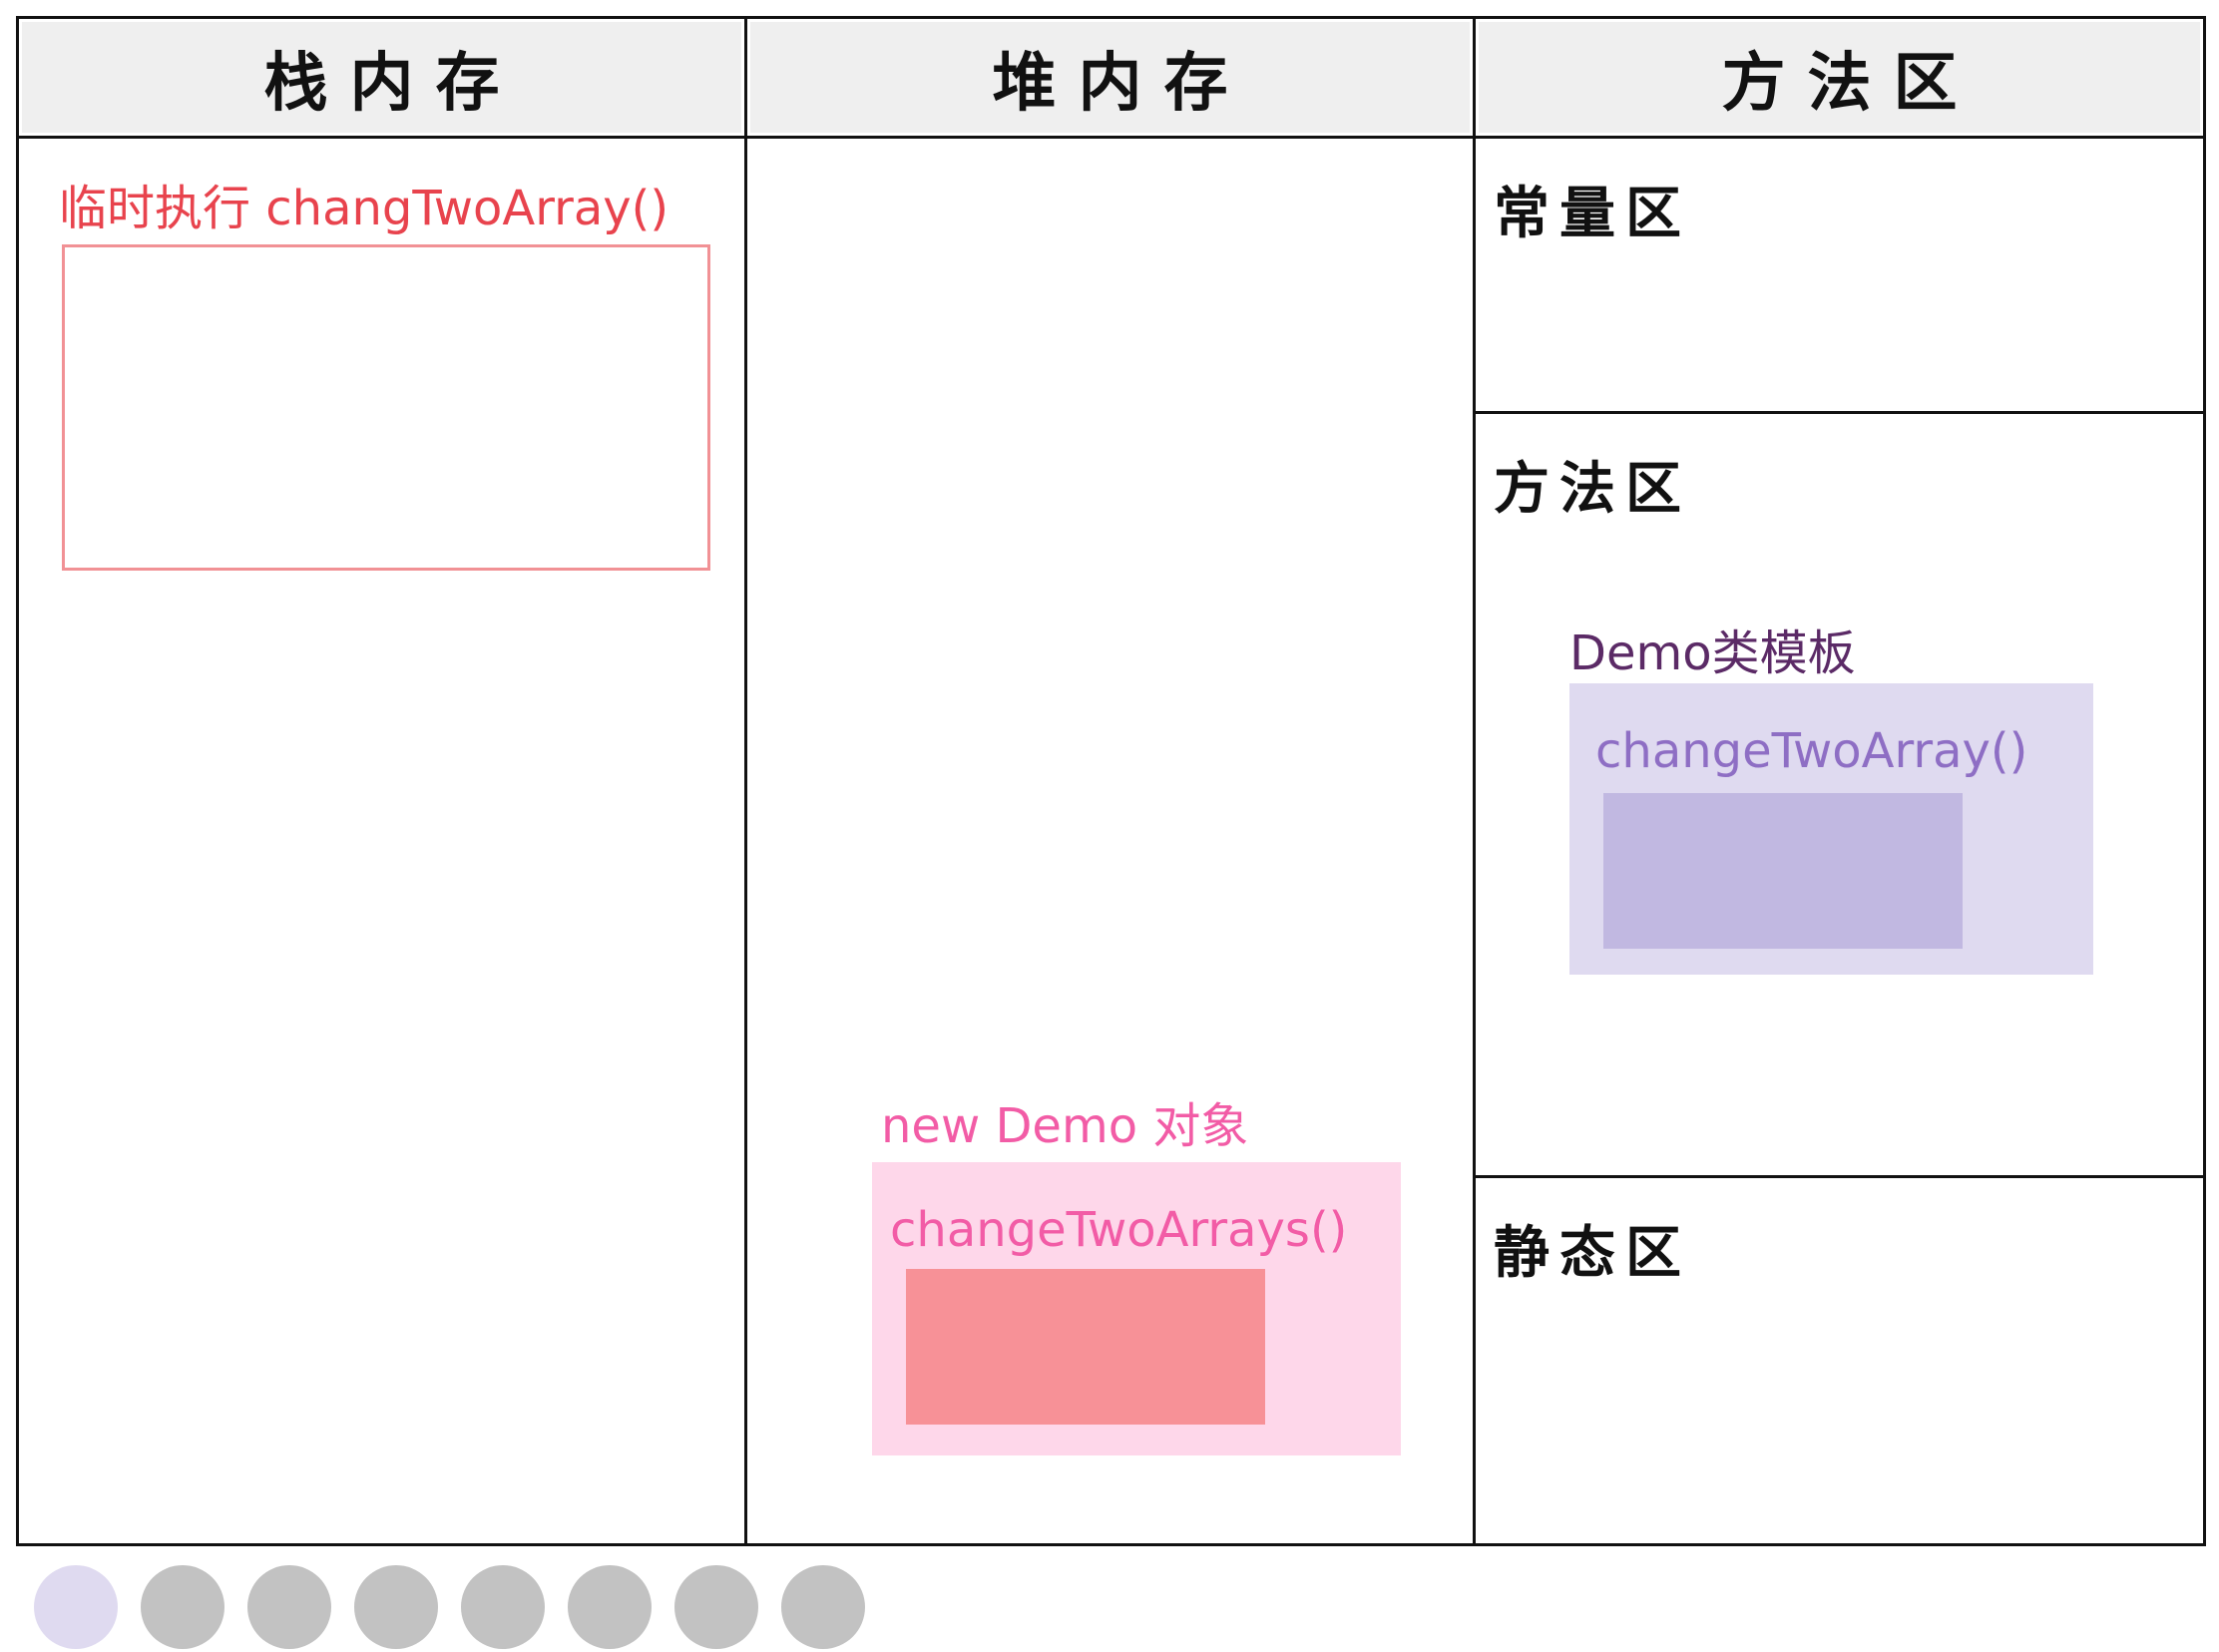 This screenshot has height=1652, width=2219. Describe the element at coordinates (382, 79) in the screenshot. I see `stack-memory-header: 栈内存` at that location.